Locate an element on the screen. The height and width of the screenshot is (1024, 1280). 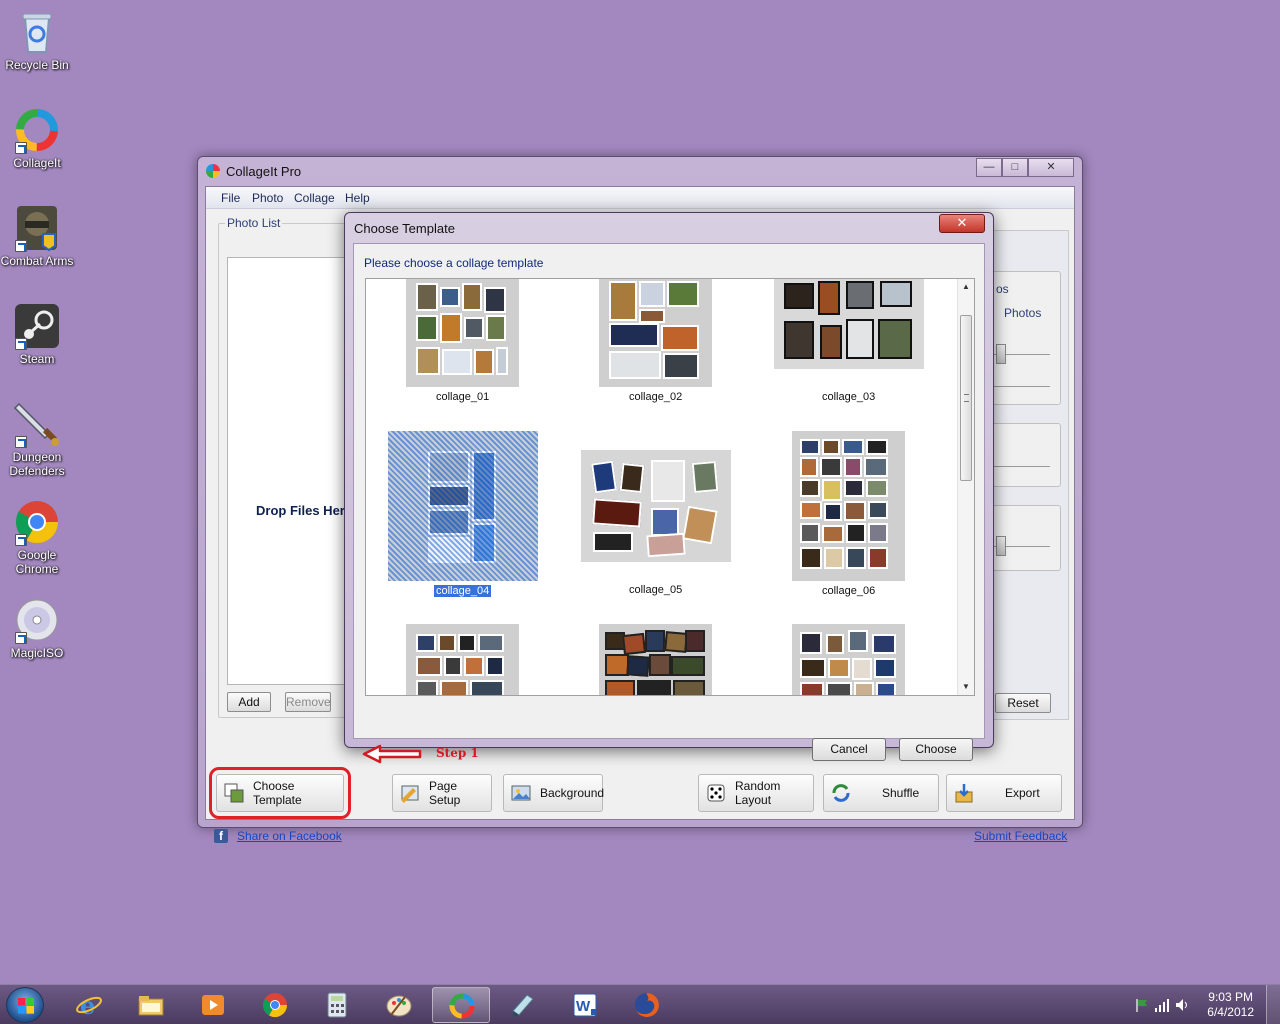
clock-time: 9:03 PM is located at coordinates (1230, 997).